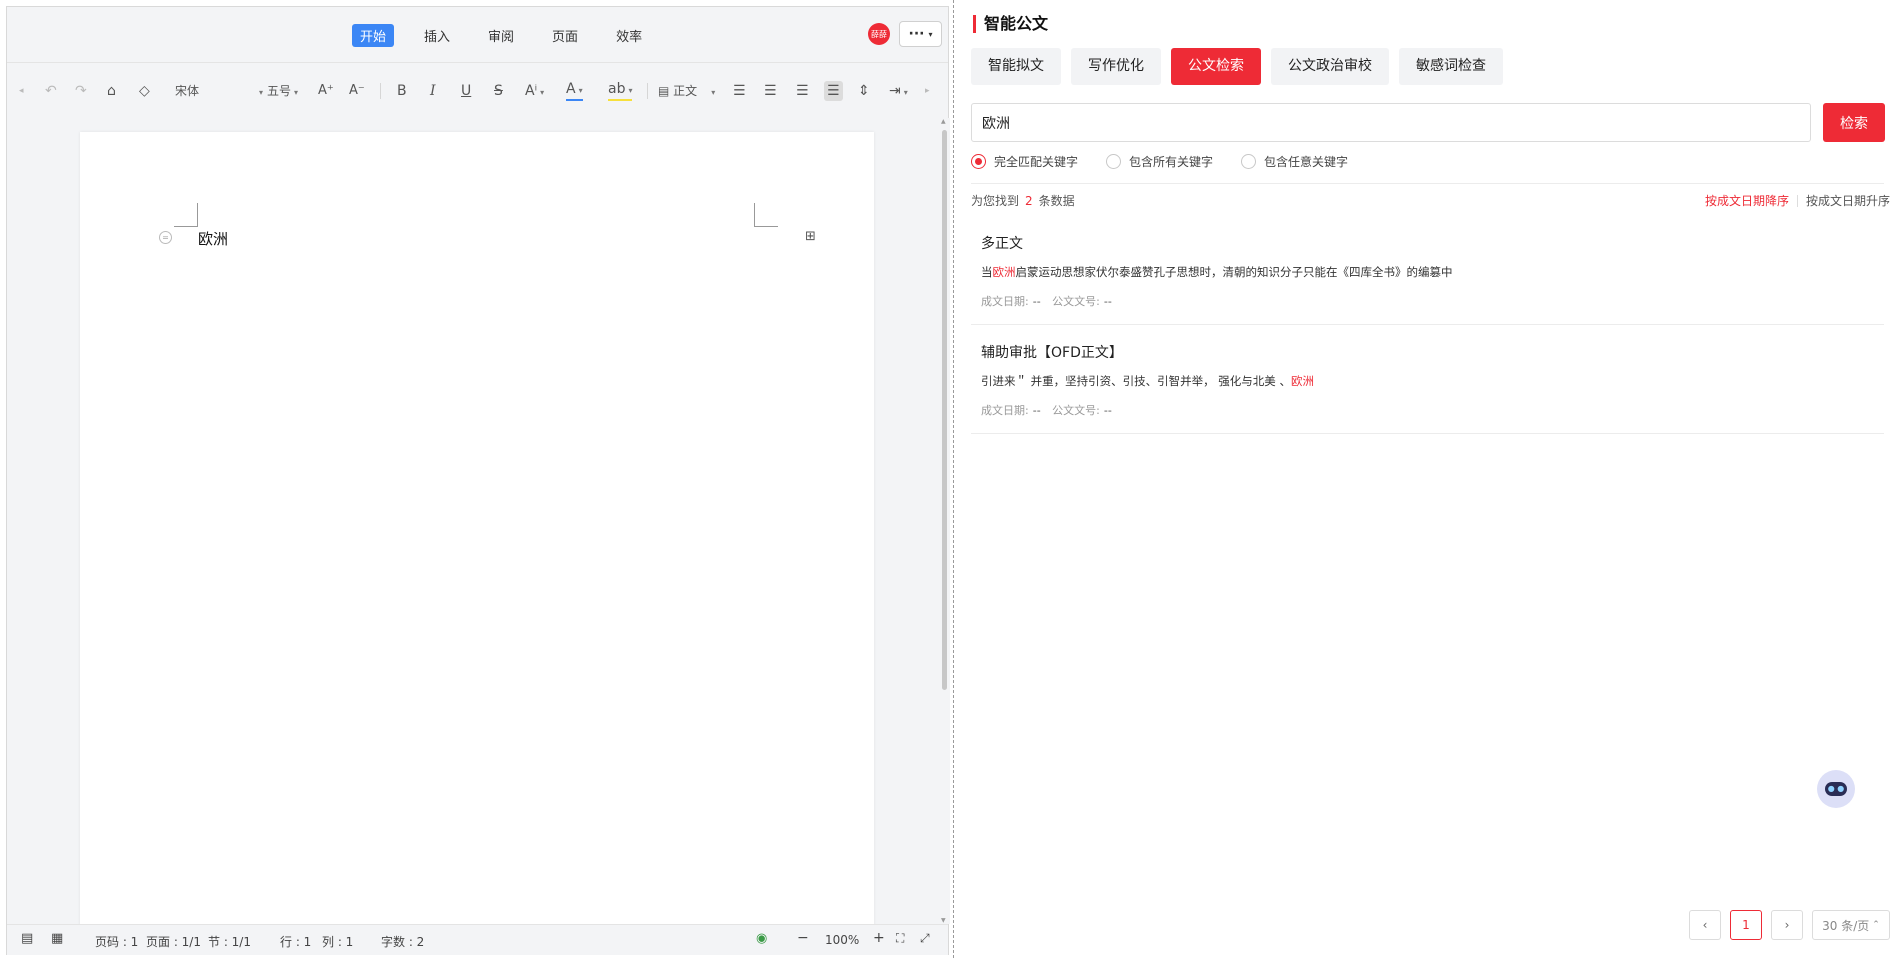  Describe the element at coordinates (27, 938) in the screenshot. I see `outline-icon: ▤` at that location.